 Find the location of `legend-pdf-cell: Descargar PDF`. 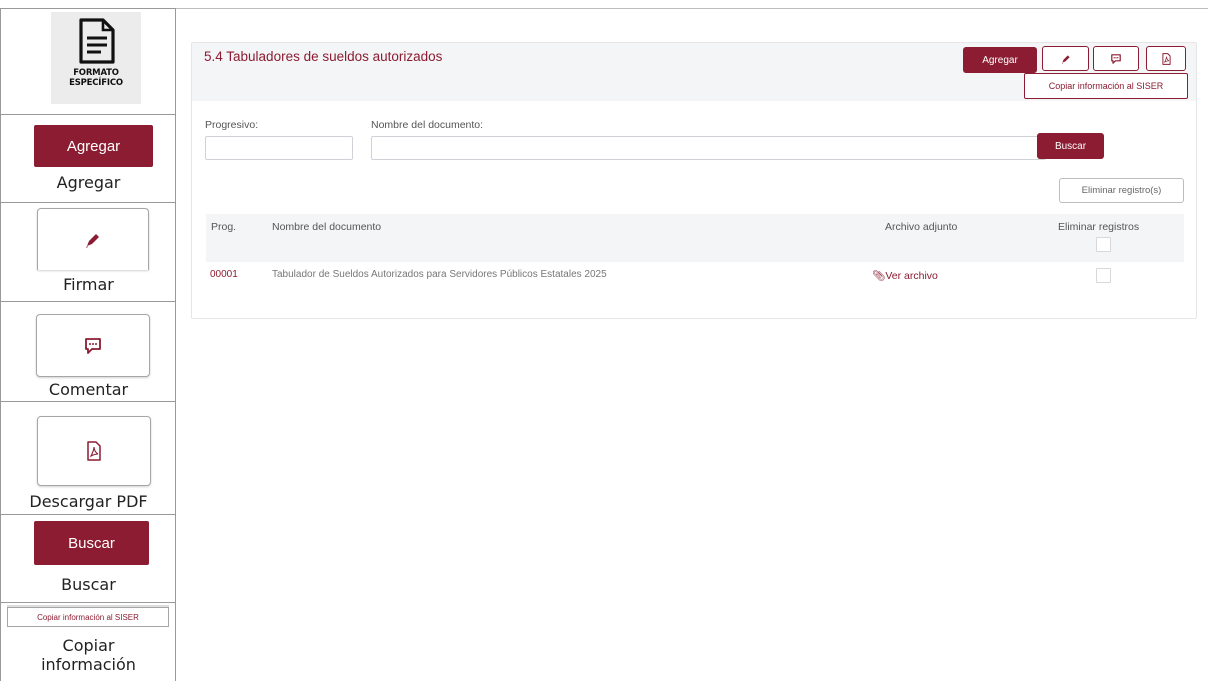

legend-pdf-cell: Descargar PDF is located at coordinates (88, 458).